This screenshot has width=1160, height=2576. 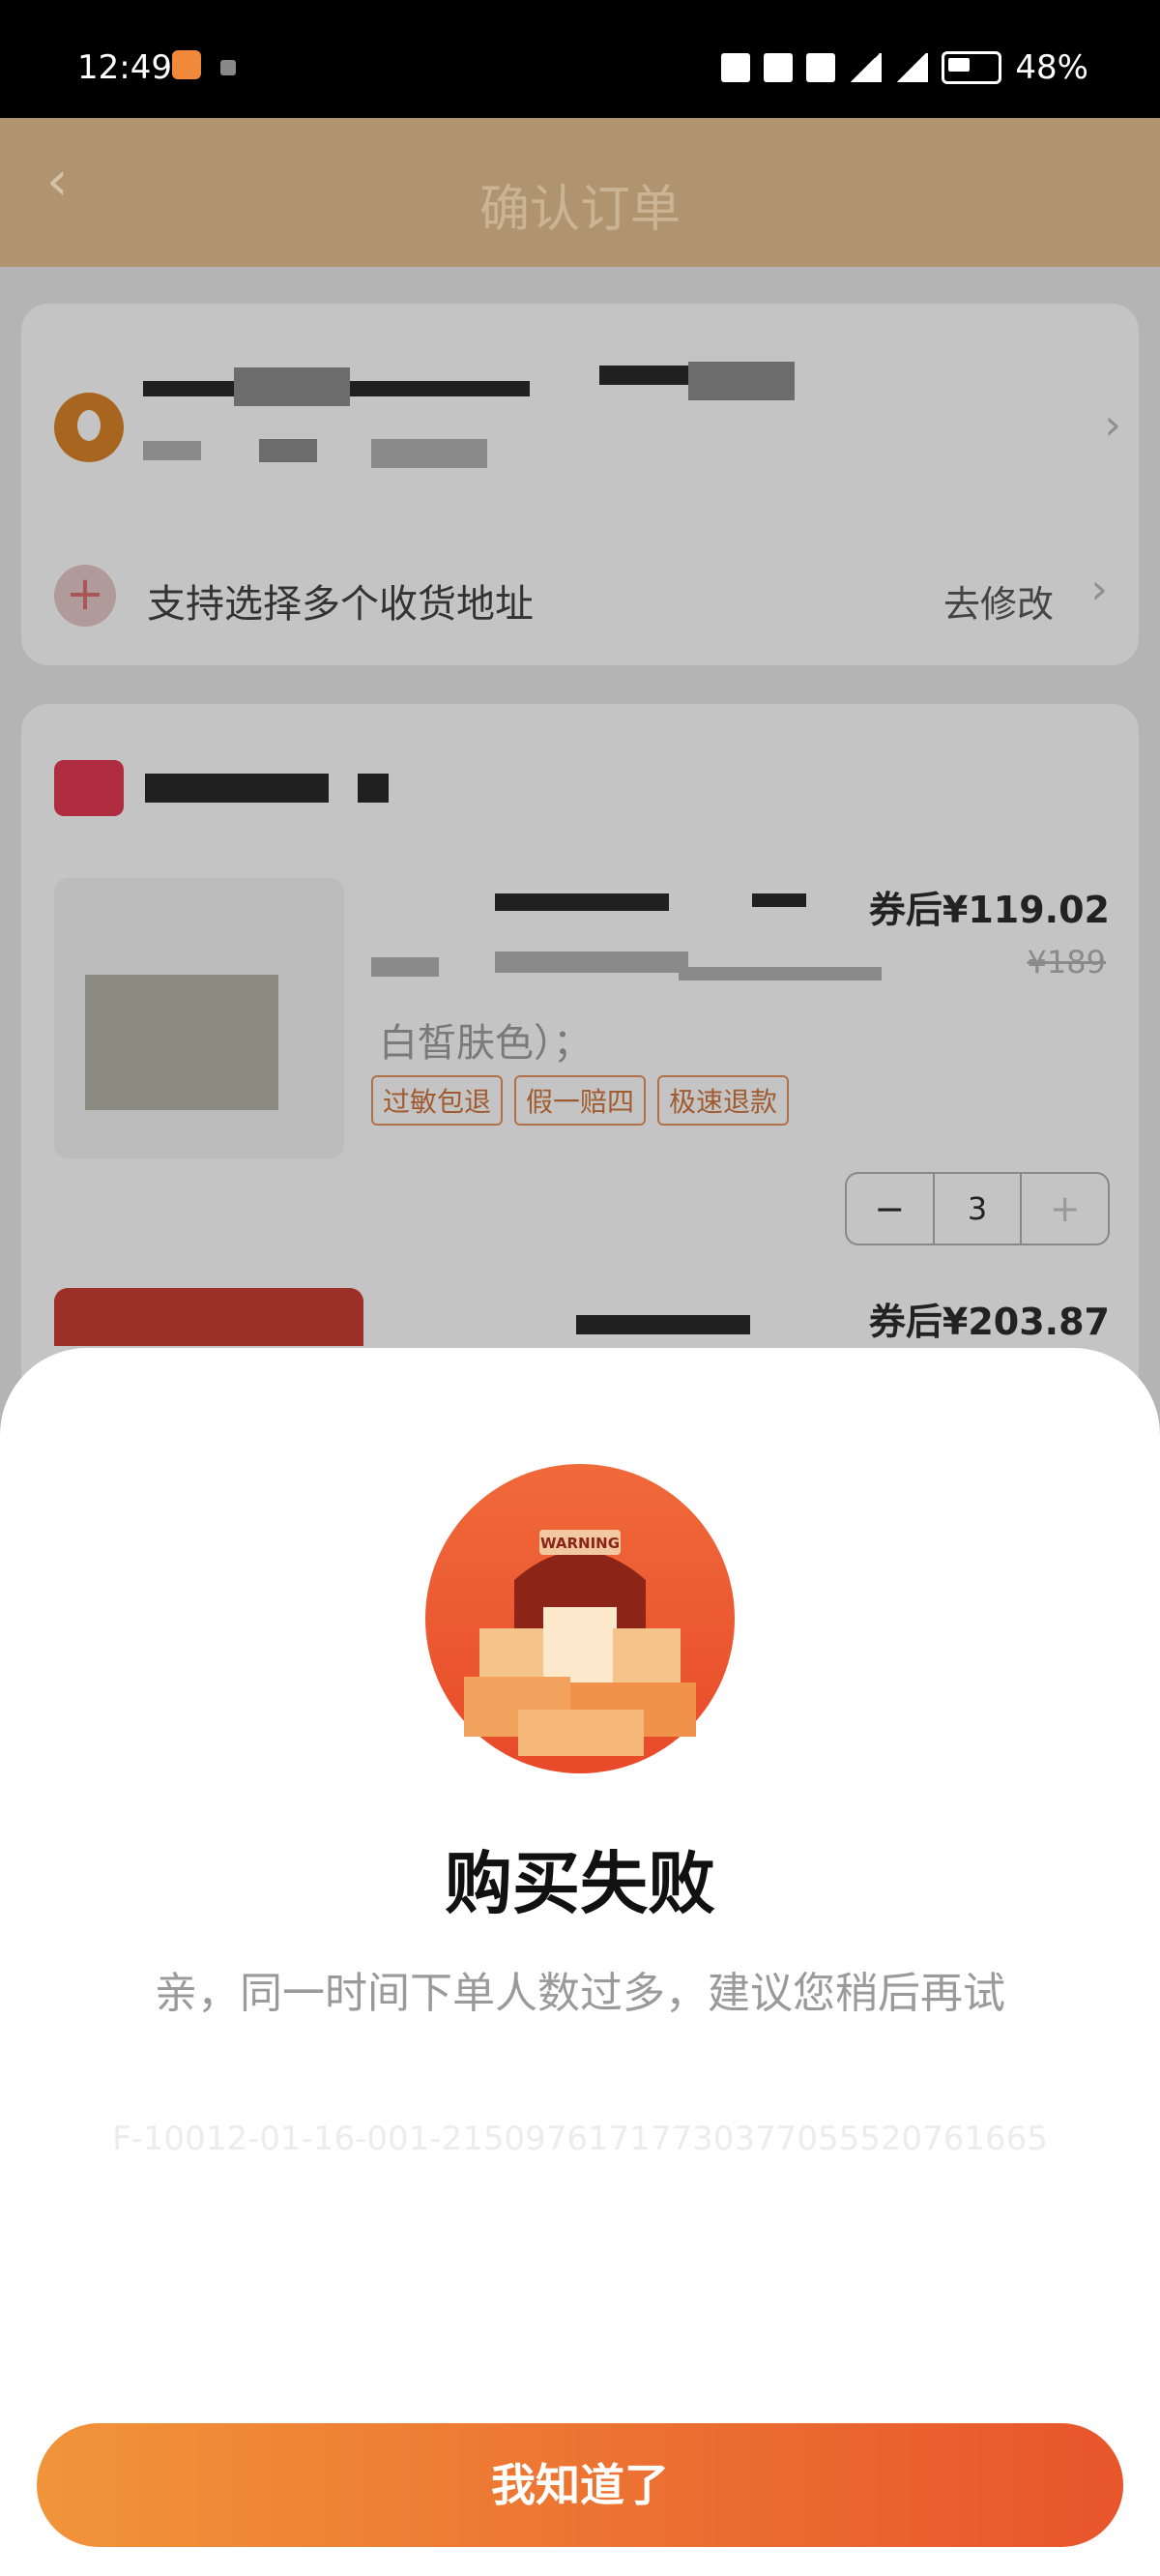 What do you see at coordinates (437, 1100) in the screenshot?
I see `service-tag: 过敏包退` at bounding box center [437, 1100].